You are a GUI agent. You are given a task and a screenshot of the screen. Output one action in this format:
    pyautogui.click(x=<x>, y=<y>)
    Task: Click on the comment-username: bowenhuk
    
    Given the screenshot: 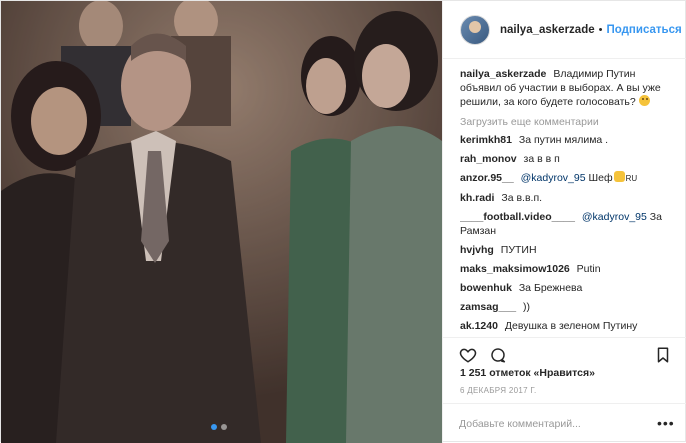 What is the action you would take?
    pyautogui.click(x=486, y=288)
    